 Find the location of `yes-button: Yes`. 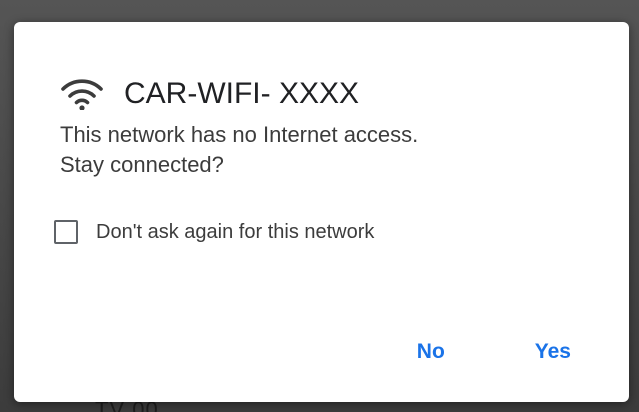

yes-button: Yes is located at coordinates (553, 352).